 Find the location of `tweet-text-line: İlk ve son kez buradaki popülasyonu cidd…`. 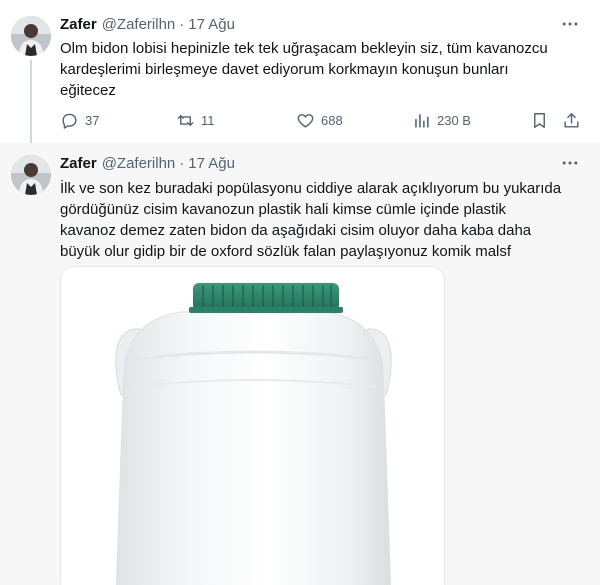

tweet-text-line: İlk ve son kez buradaki popülasyonu cidd… is located at coordinates (311, 188).